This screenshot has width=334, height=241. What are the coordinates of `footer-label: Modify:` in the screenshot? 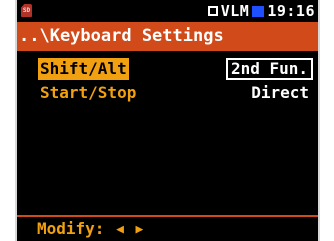 It's located at (71, 228).